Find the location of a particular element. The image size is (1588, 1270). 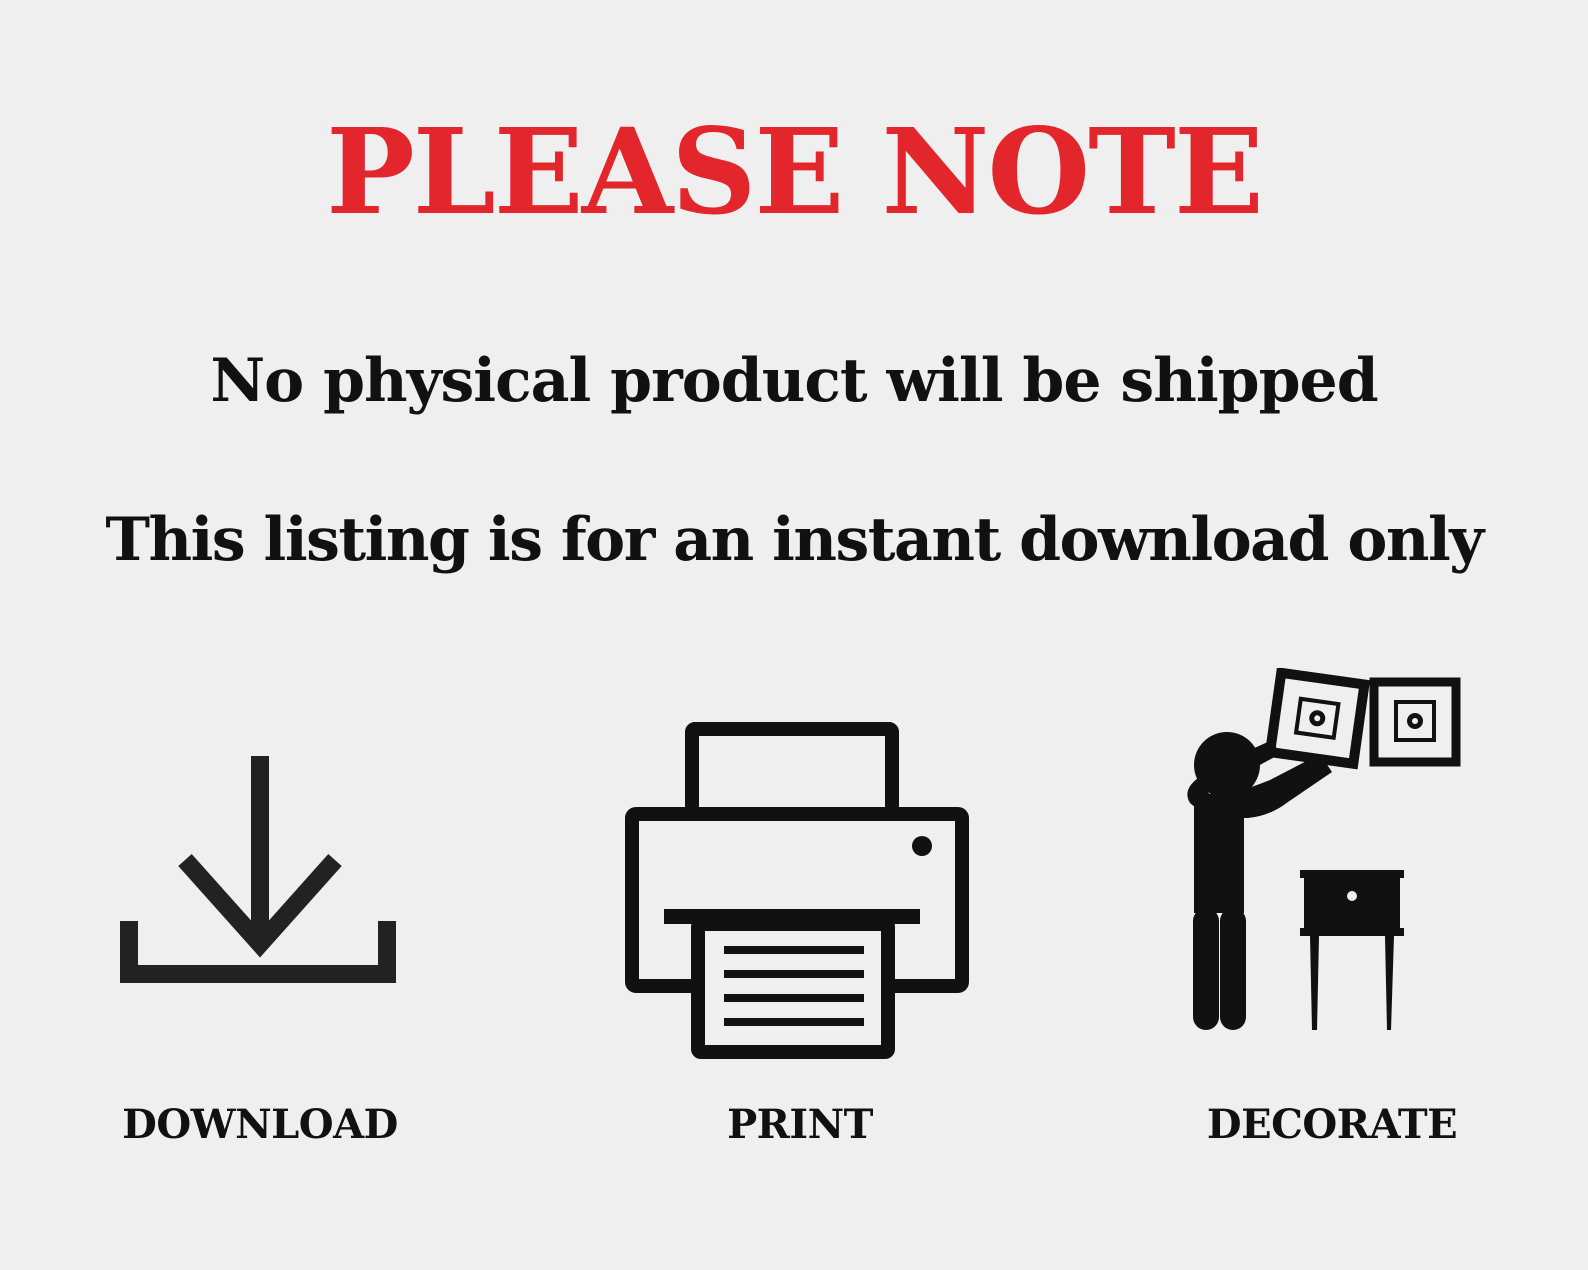

page-title: PLEASE NOTE is located at coordinates (795, 171).